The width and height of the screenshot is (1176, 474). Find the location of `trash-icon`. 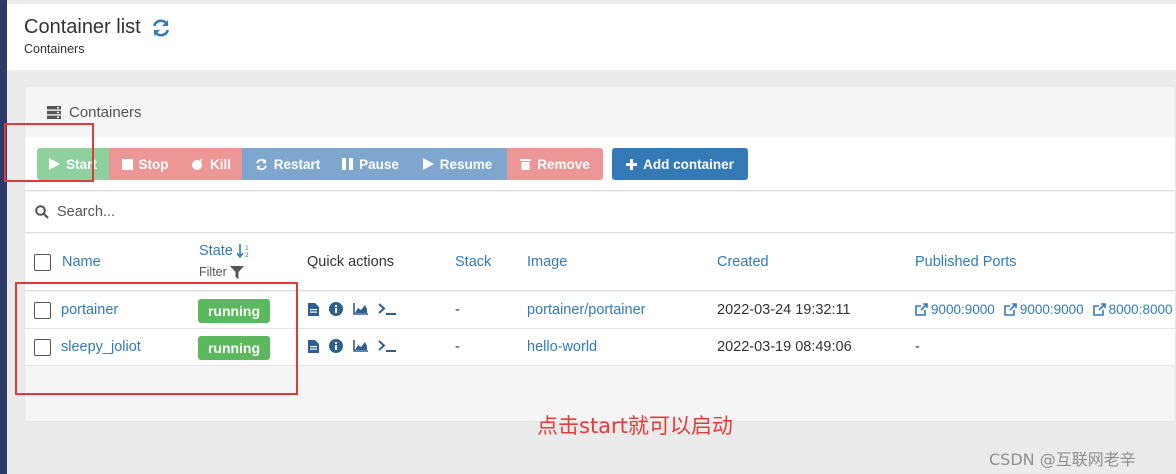

trash-icon is located at coordinates (526, 164).